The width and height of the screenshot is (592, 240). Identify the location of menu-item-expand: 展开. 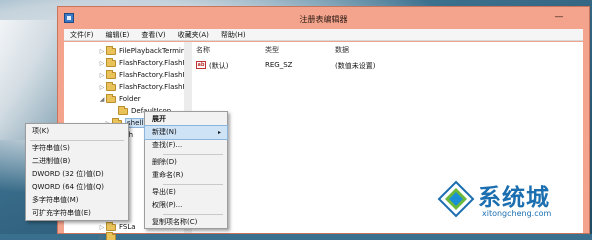
(186, 119).